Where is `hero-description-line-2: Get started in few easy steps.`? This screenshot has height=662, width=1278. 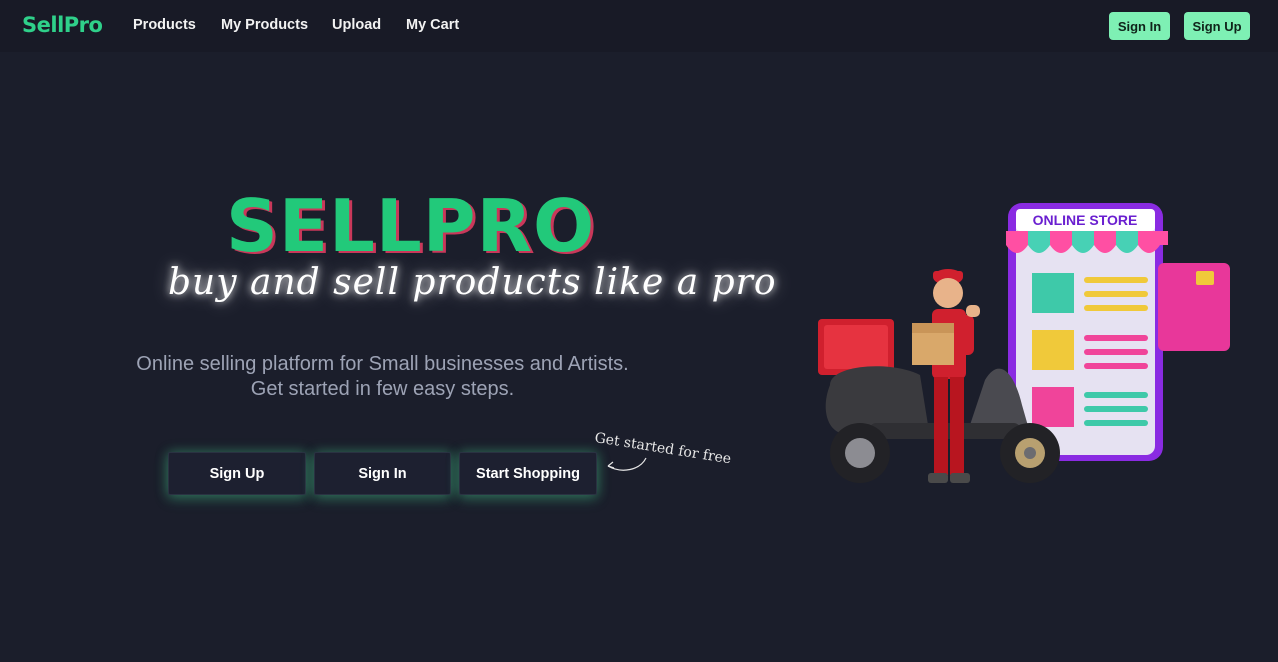
hero-description-line-2: Get started in few easy steps. is located at coordinates (382, 389).